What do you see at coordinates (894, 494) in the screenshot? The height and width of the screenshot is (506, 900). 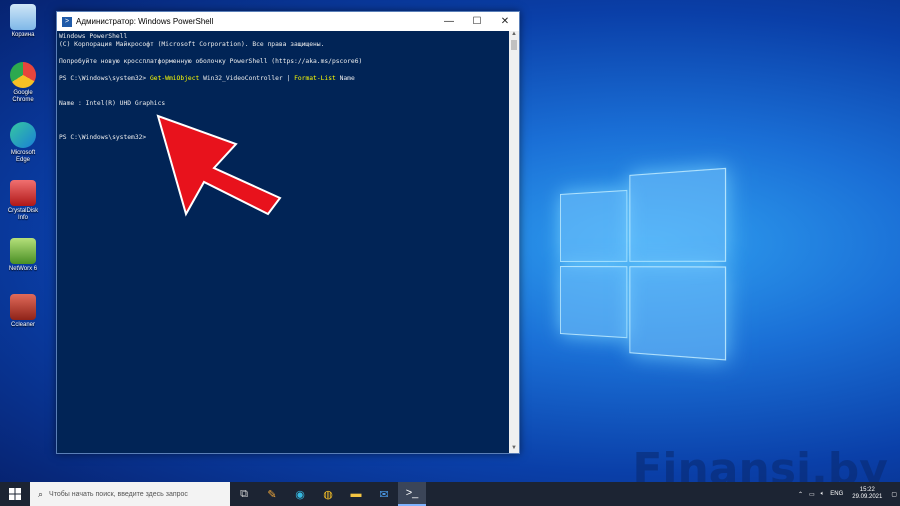 I see `notification-icon: ▢` at bounding box center [894, 494].